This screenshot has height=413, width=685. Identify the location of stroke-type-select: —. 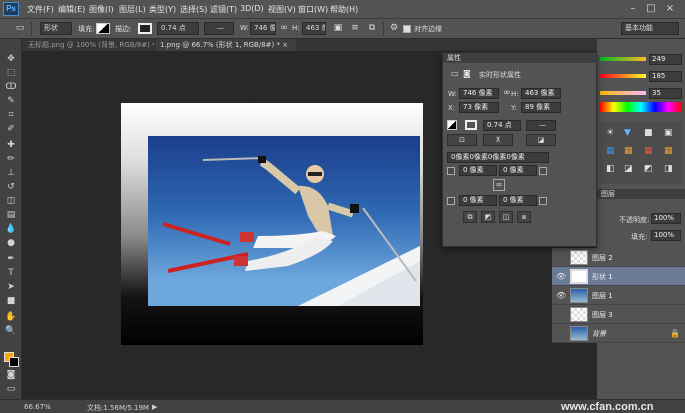
(219, 28).